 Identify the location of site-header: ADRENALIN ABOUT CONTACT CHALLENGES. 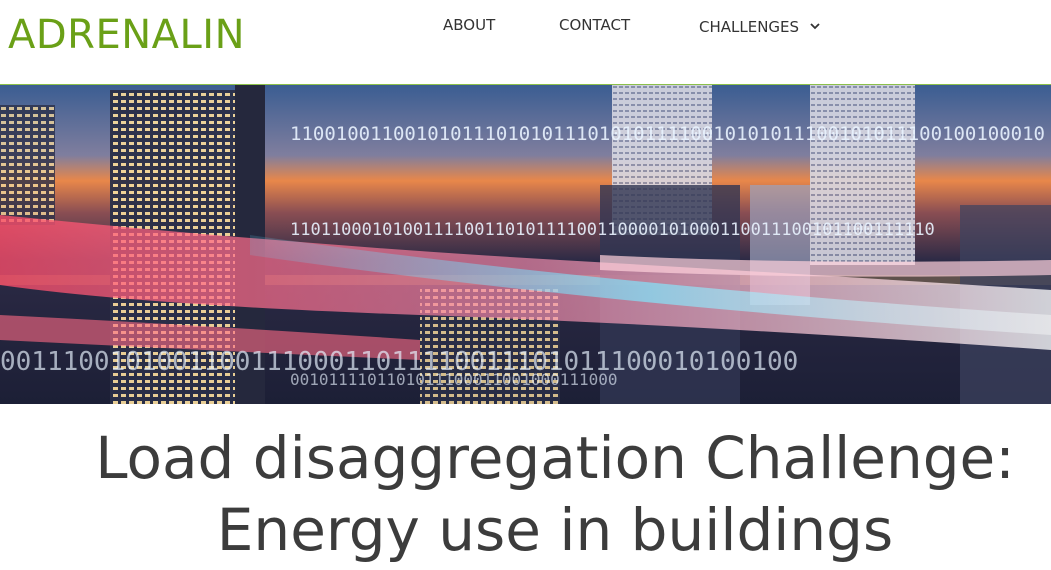
(525, 42).